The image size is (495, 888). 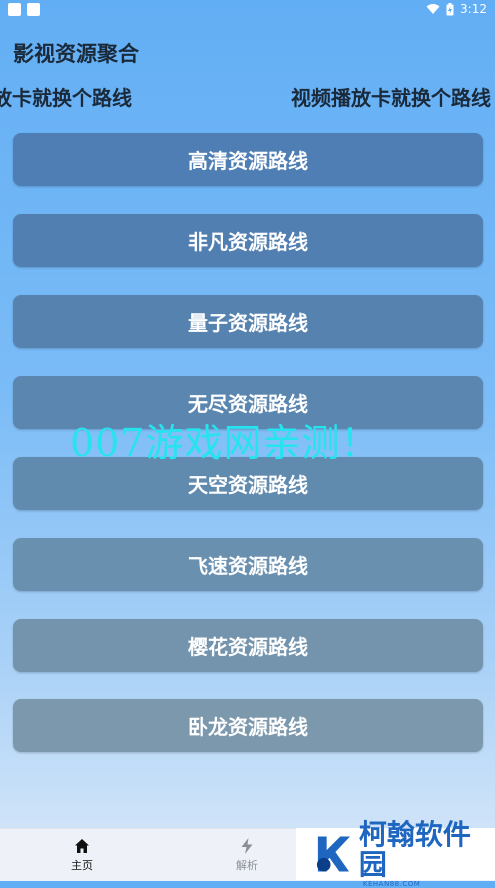 I want to click on marquee-notice: 播放卡就换个路线 视频播放卡就换个路线, so click(x=247, y=97).